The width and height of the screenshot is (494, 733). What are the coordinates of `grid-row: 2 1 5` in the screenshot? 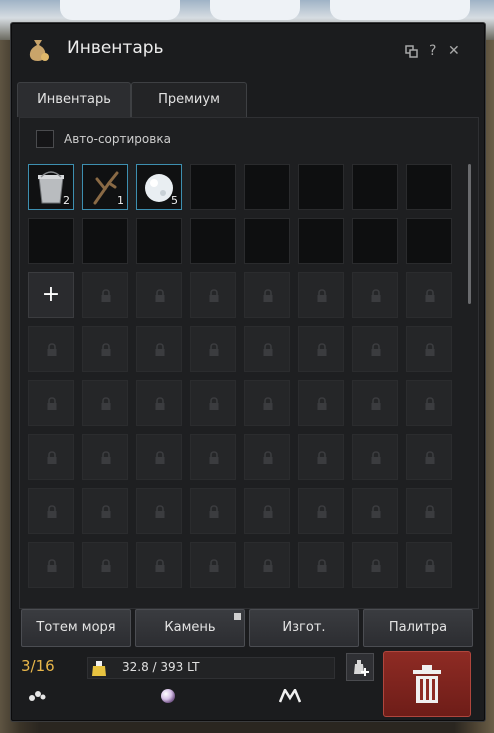 It's located at (244, 187).